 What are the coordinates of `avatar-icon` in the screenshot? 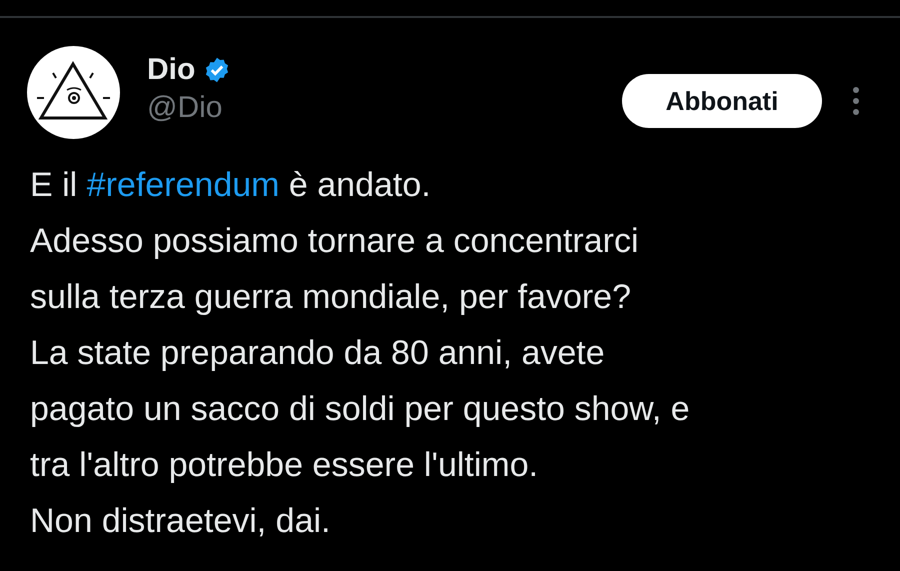 It's located at (73, 92).